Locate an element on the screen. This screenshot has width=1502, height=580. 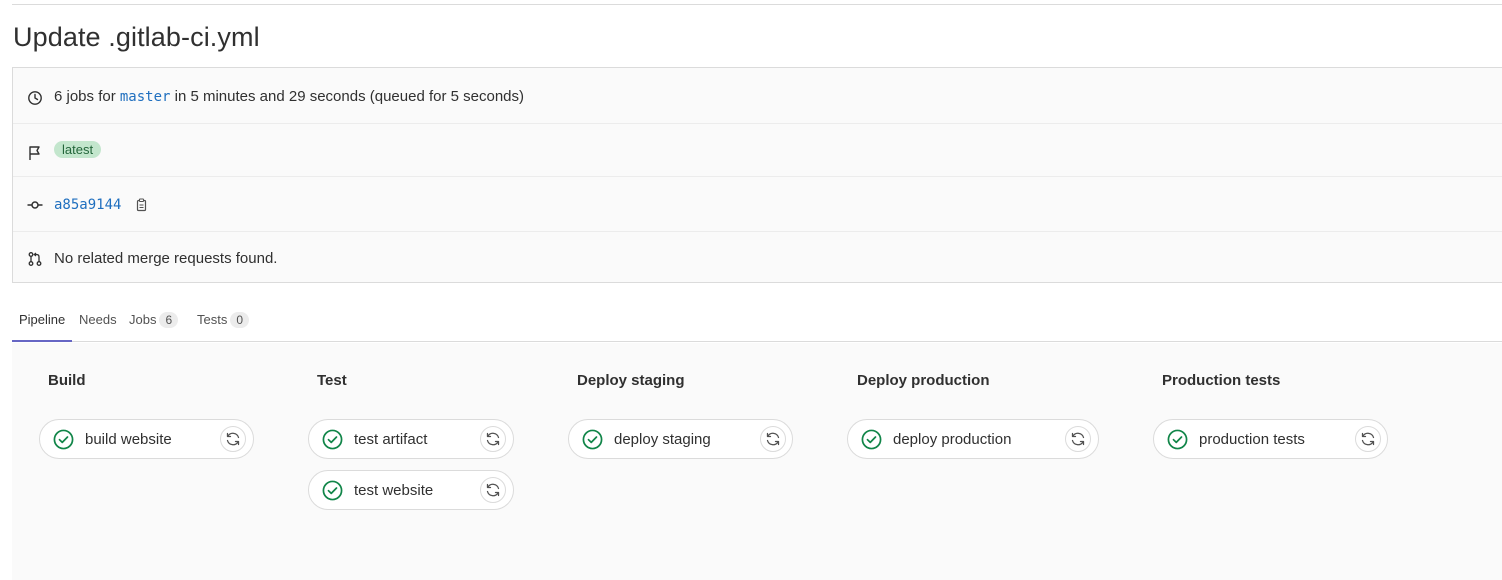
info-row-merge-requests: No related merge requests found. is located at coordinates (757, 258).